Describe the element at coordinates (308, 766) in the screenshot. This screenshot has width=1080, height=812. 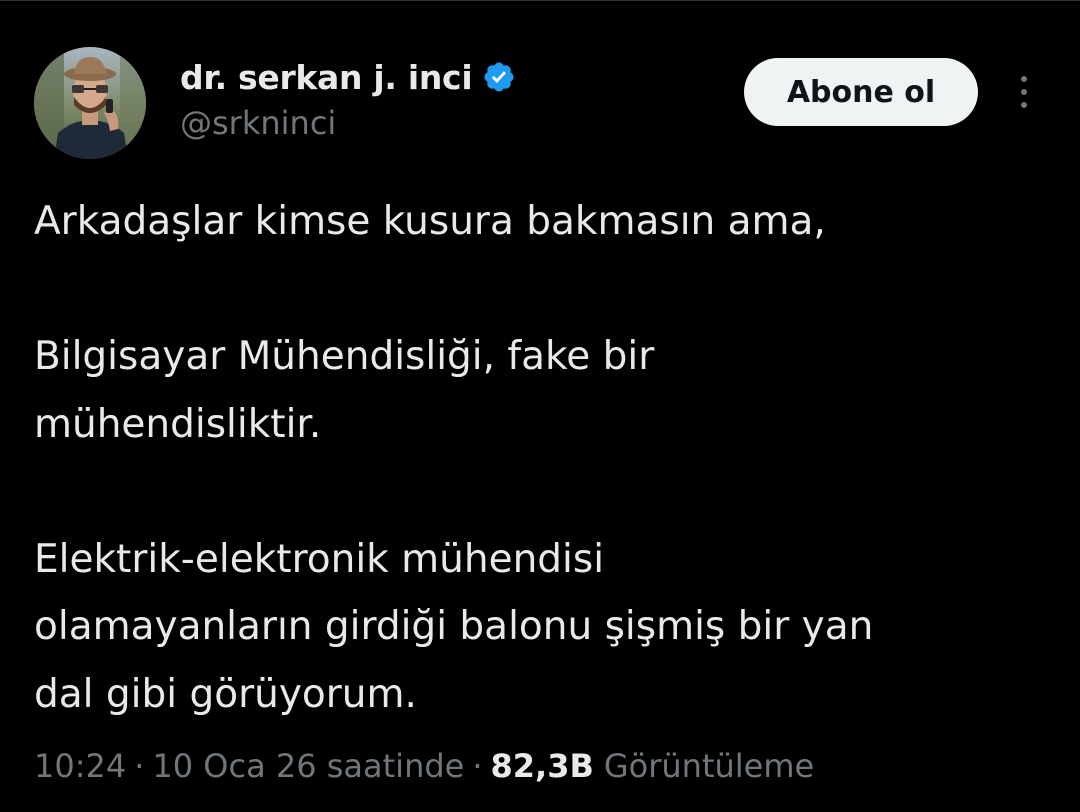
I see `tweet-date: 10 Oca 26 saatinde` at that location.